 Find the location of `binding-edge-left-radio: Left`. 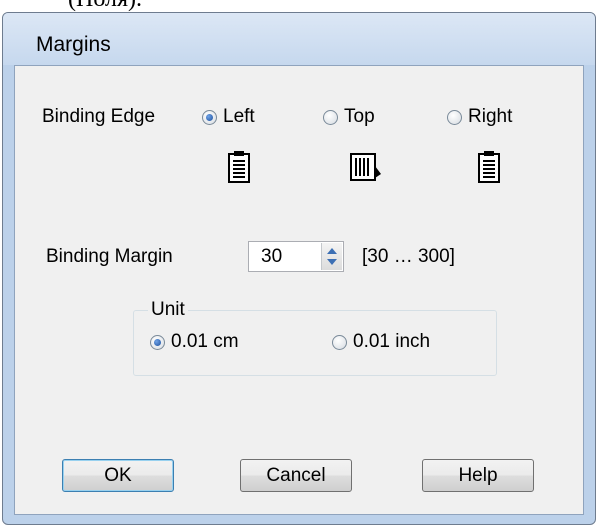

binding-edge-left-radio: Left is located at coordinates (228, 117).